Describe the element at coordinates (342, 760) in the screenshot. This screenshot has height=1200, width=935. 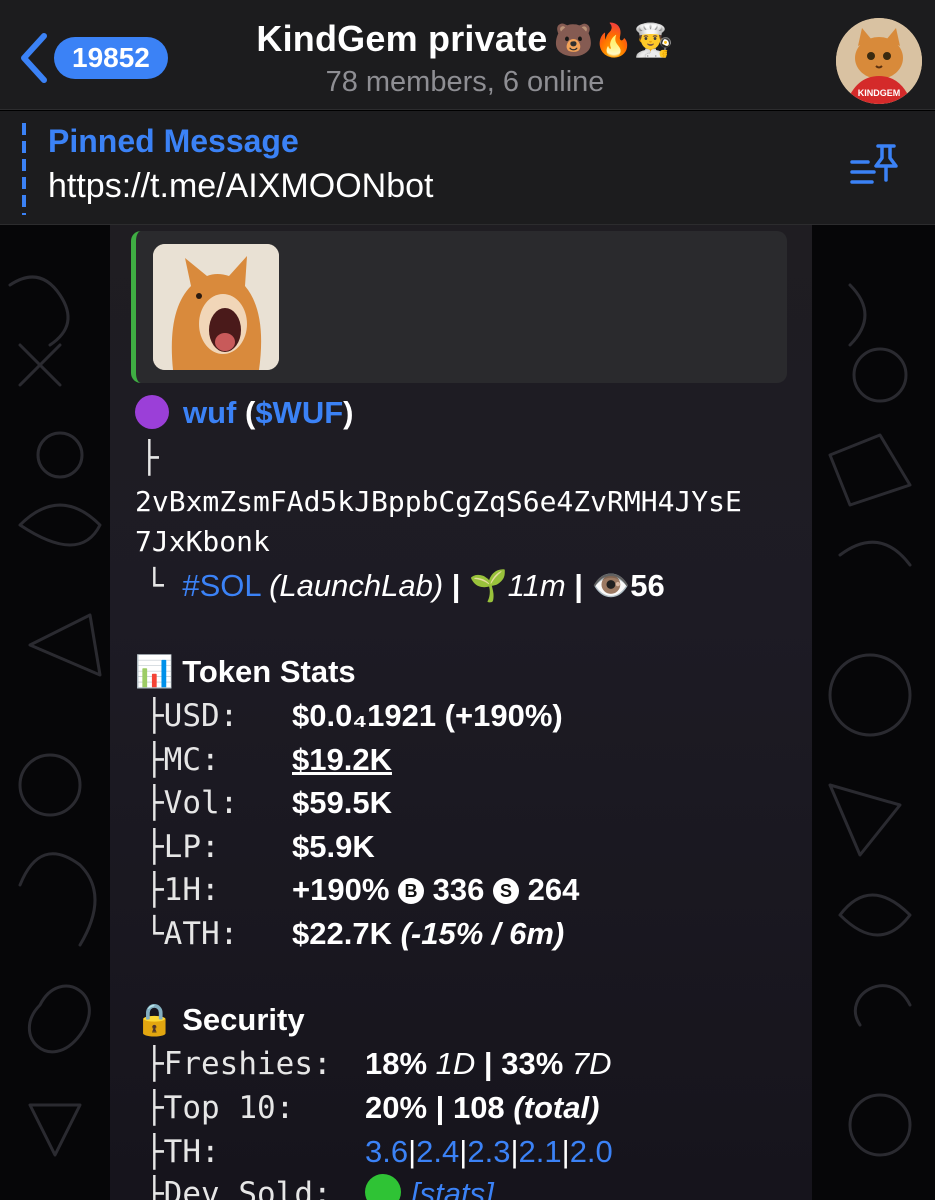
I see `mc-value-link: $19.2K` at that location.